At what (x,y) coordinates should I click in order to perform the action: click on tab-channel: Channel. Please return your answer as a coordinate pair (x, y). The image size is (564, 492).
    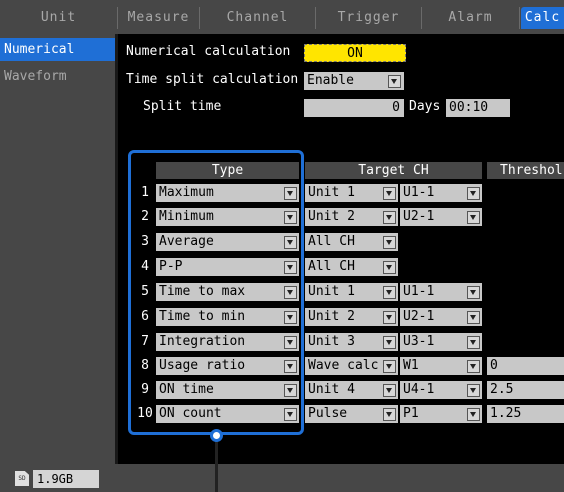
    Looking at the image, I should click on (258, 18).